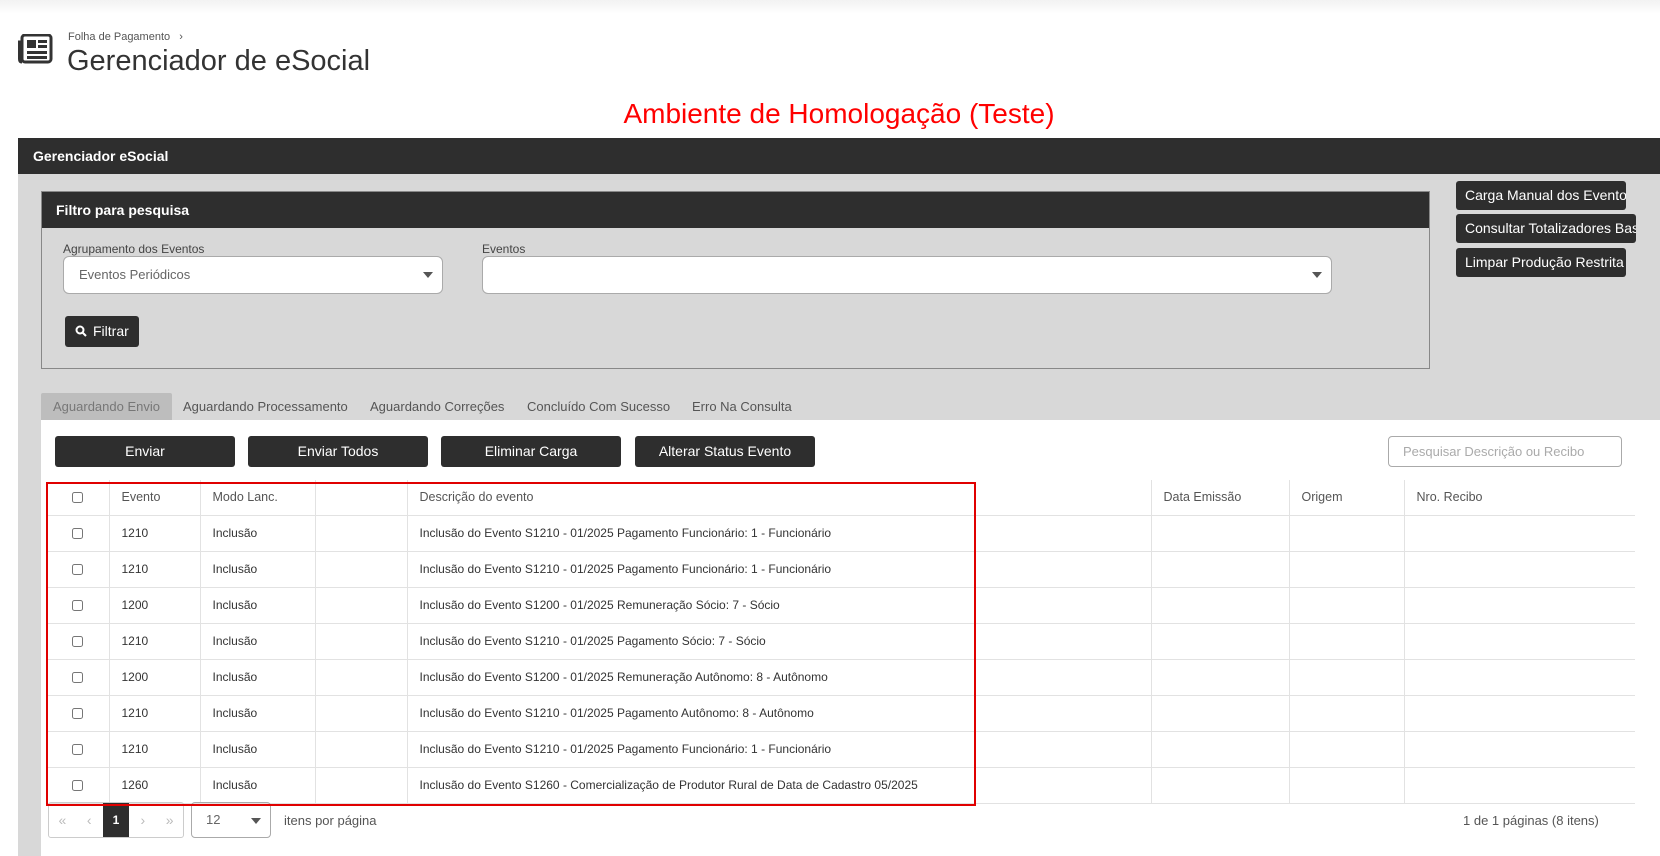 The image size is (1660, 856). What do you see at coordinates (725, 451) in the screenshot?
I see `change-status-button: Alterar Status Evento` at bounding box center [725, 451].